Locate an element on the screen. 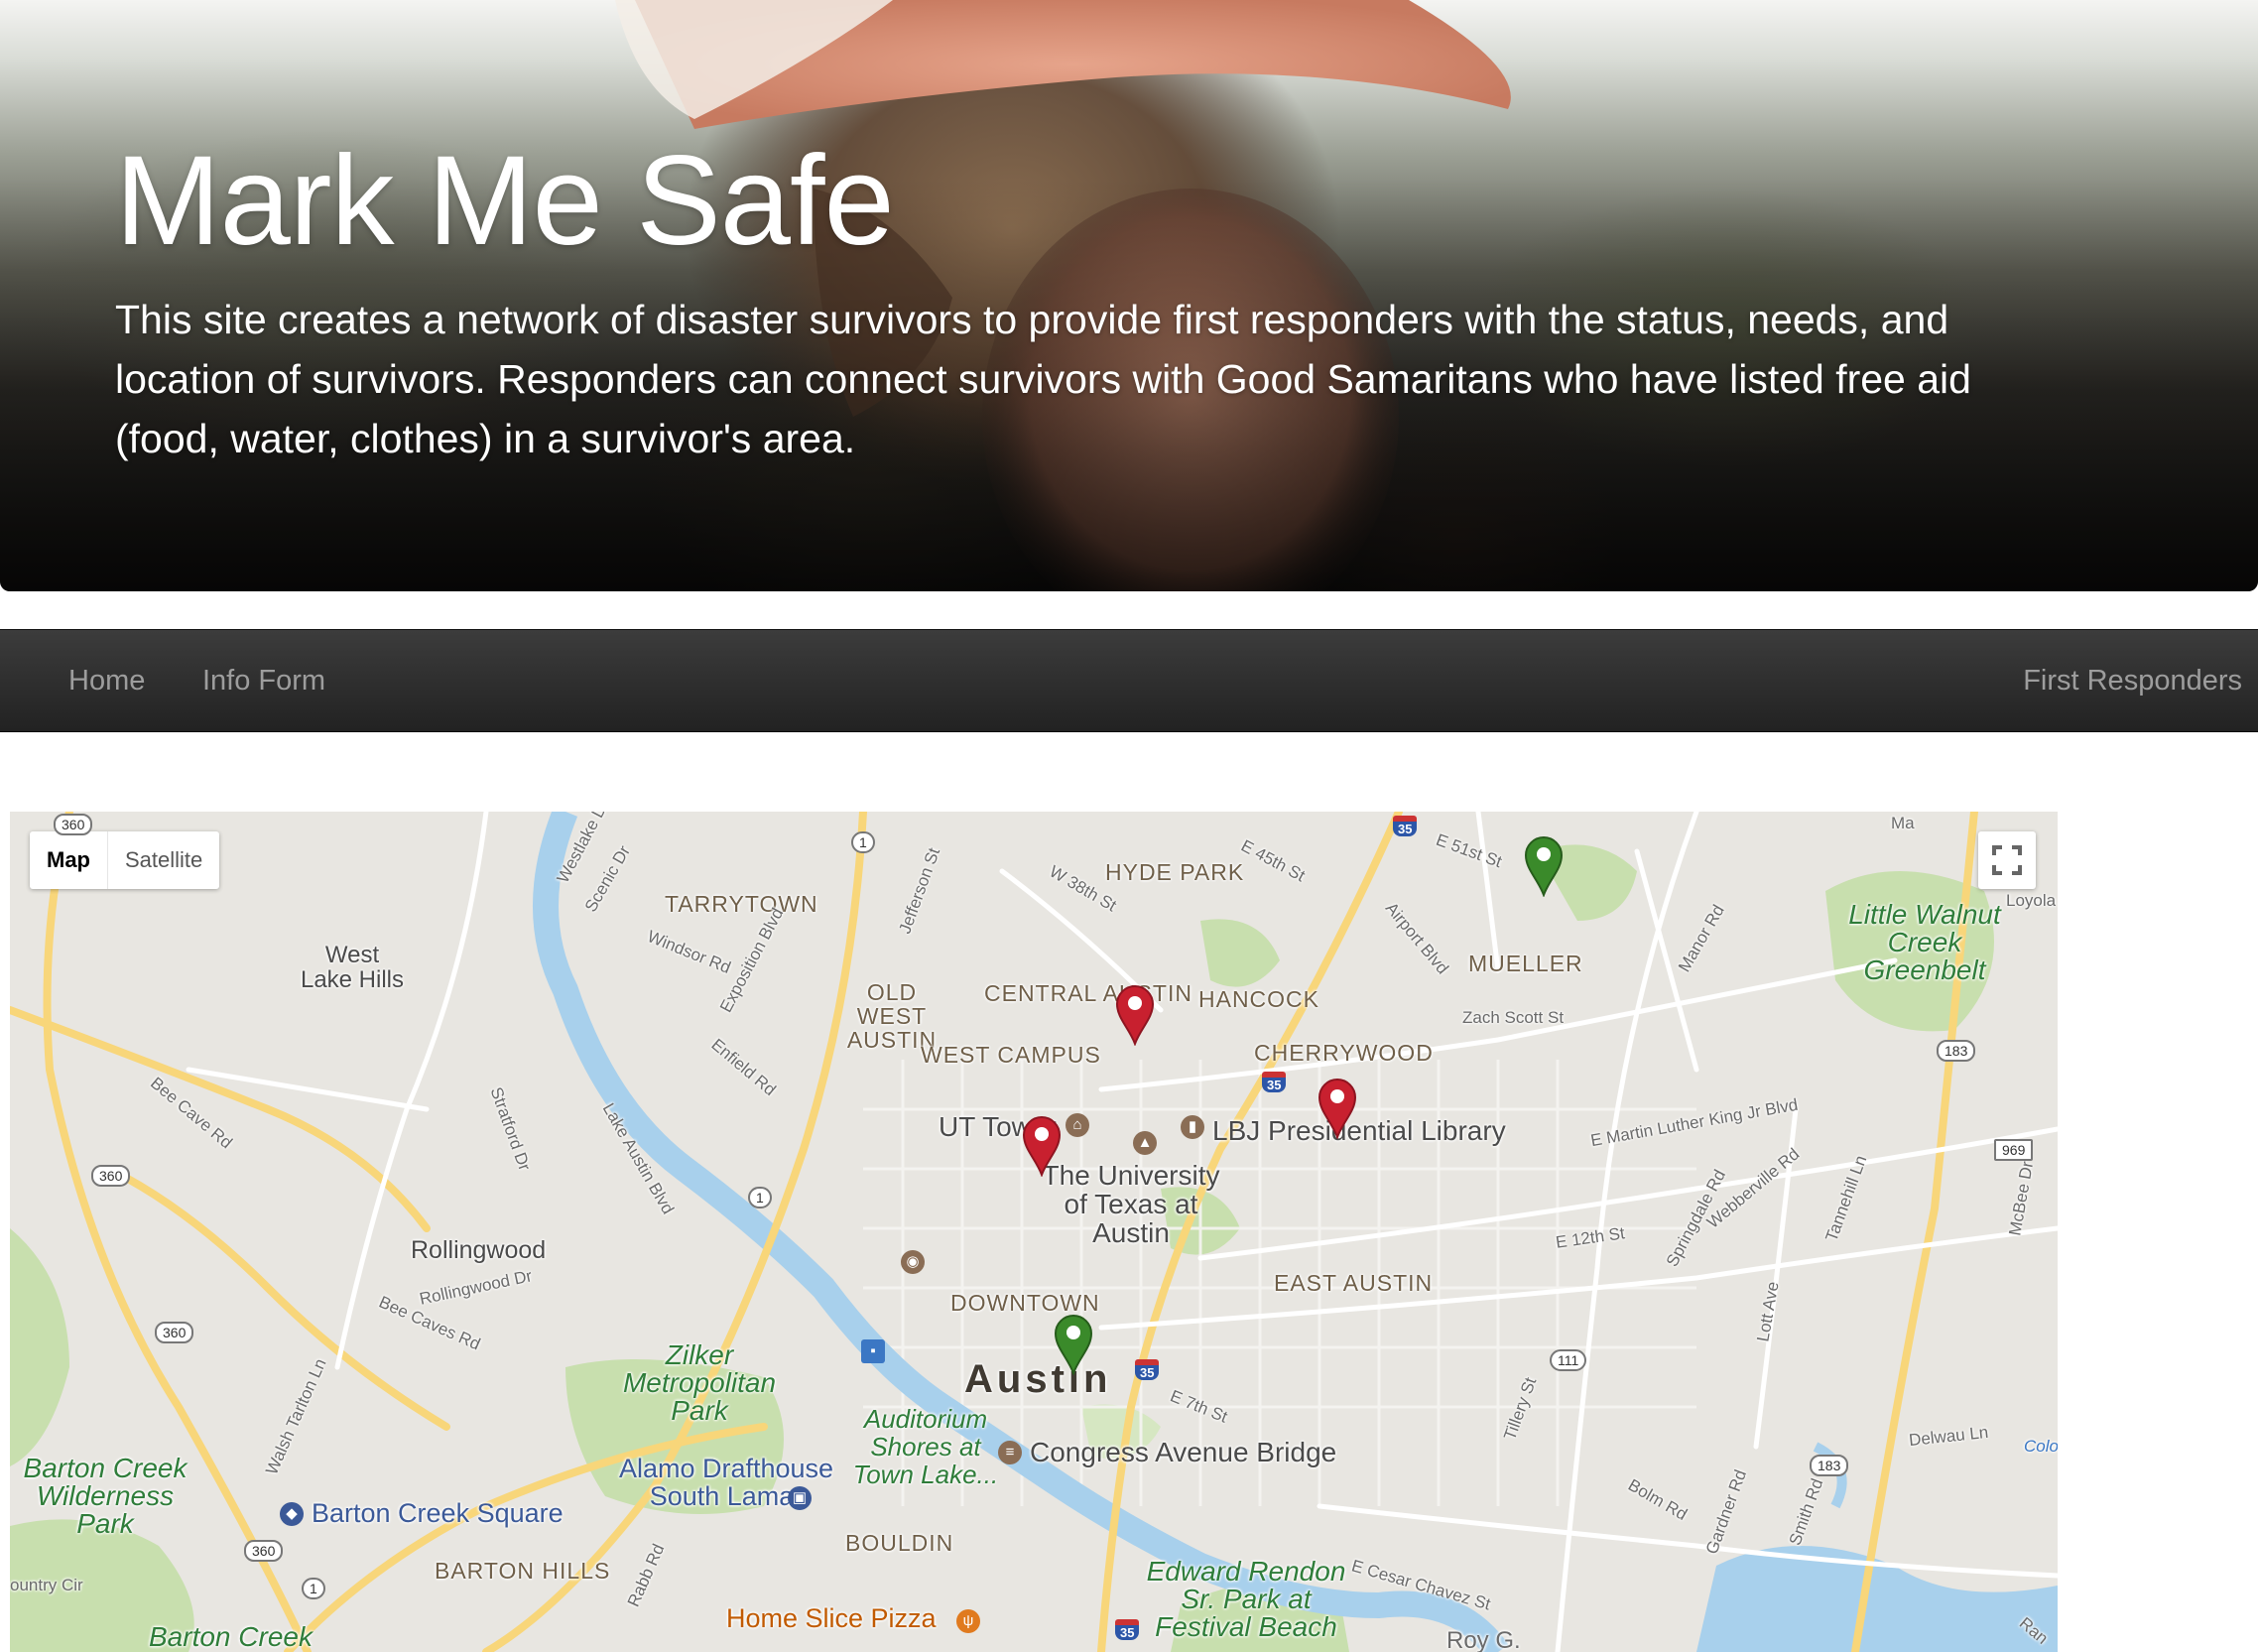 Image resolution: width=2258 pixels, height=1652 pixels. landmark-icon: ⌂ is located at coordinates (1077, 1125).